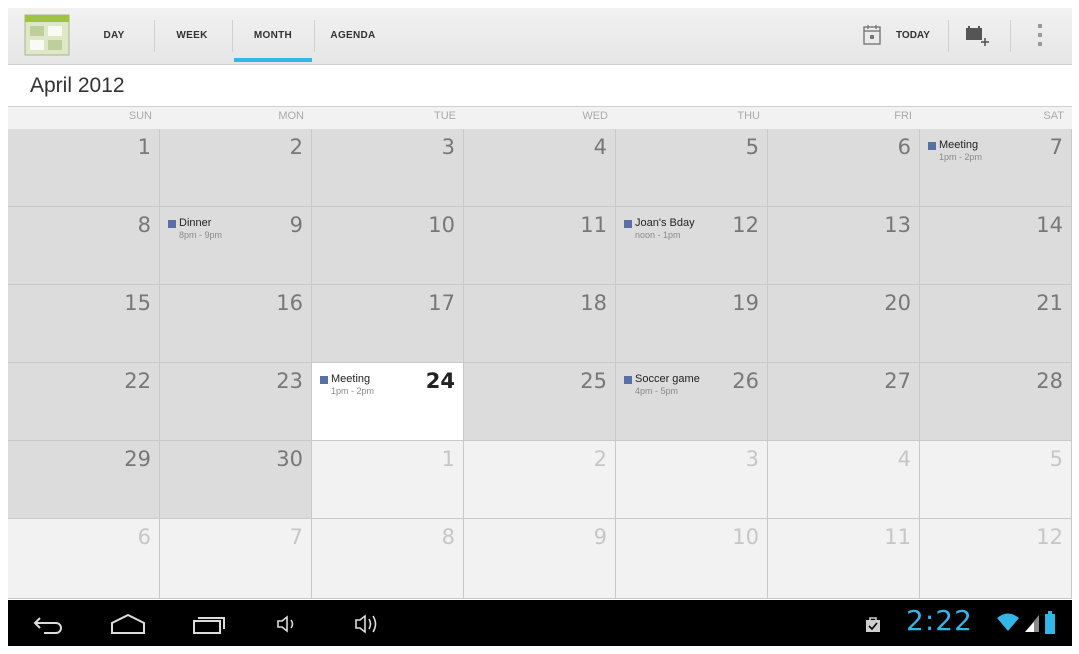 The image size is (1079, 654). Describe the element at coordinates (236, 559) in the screenshot. I see `day-cell: 7` at that location.